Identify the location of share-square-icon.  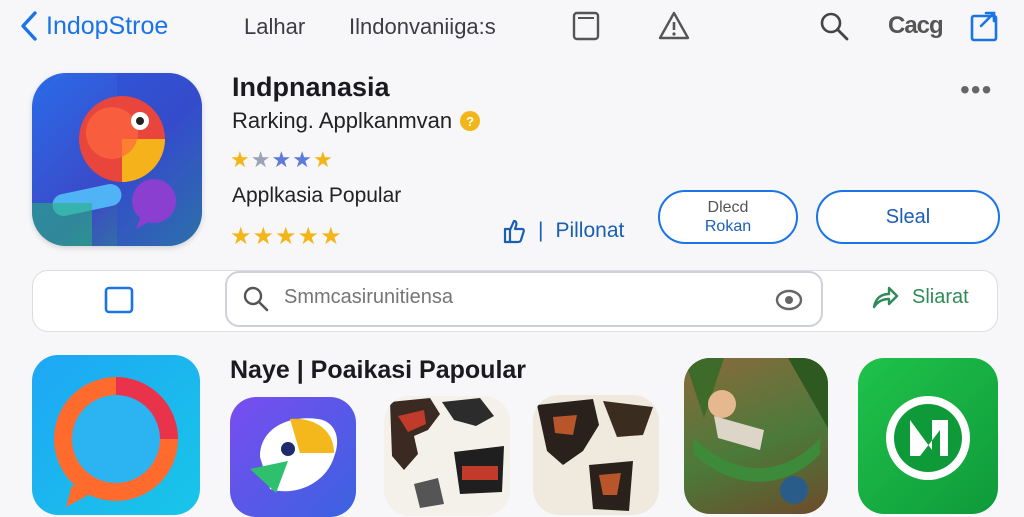
(984, 26).